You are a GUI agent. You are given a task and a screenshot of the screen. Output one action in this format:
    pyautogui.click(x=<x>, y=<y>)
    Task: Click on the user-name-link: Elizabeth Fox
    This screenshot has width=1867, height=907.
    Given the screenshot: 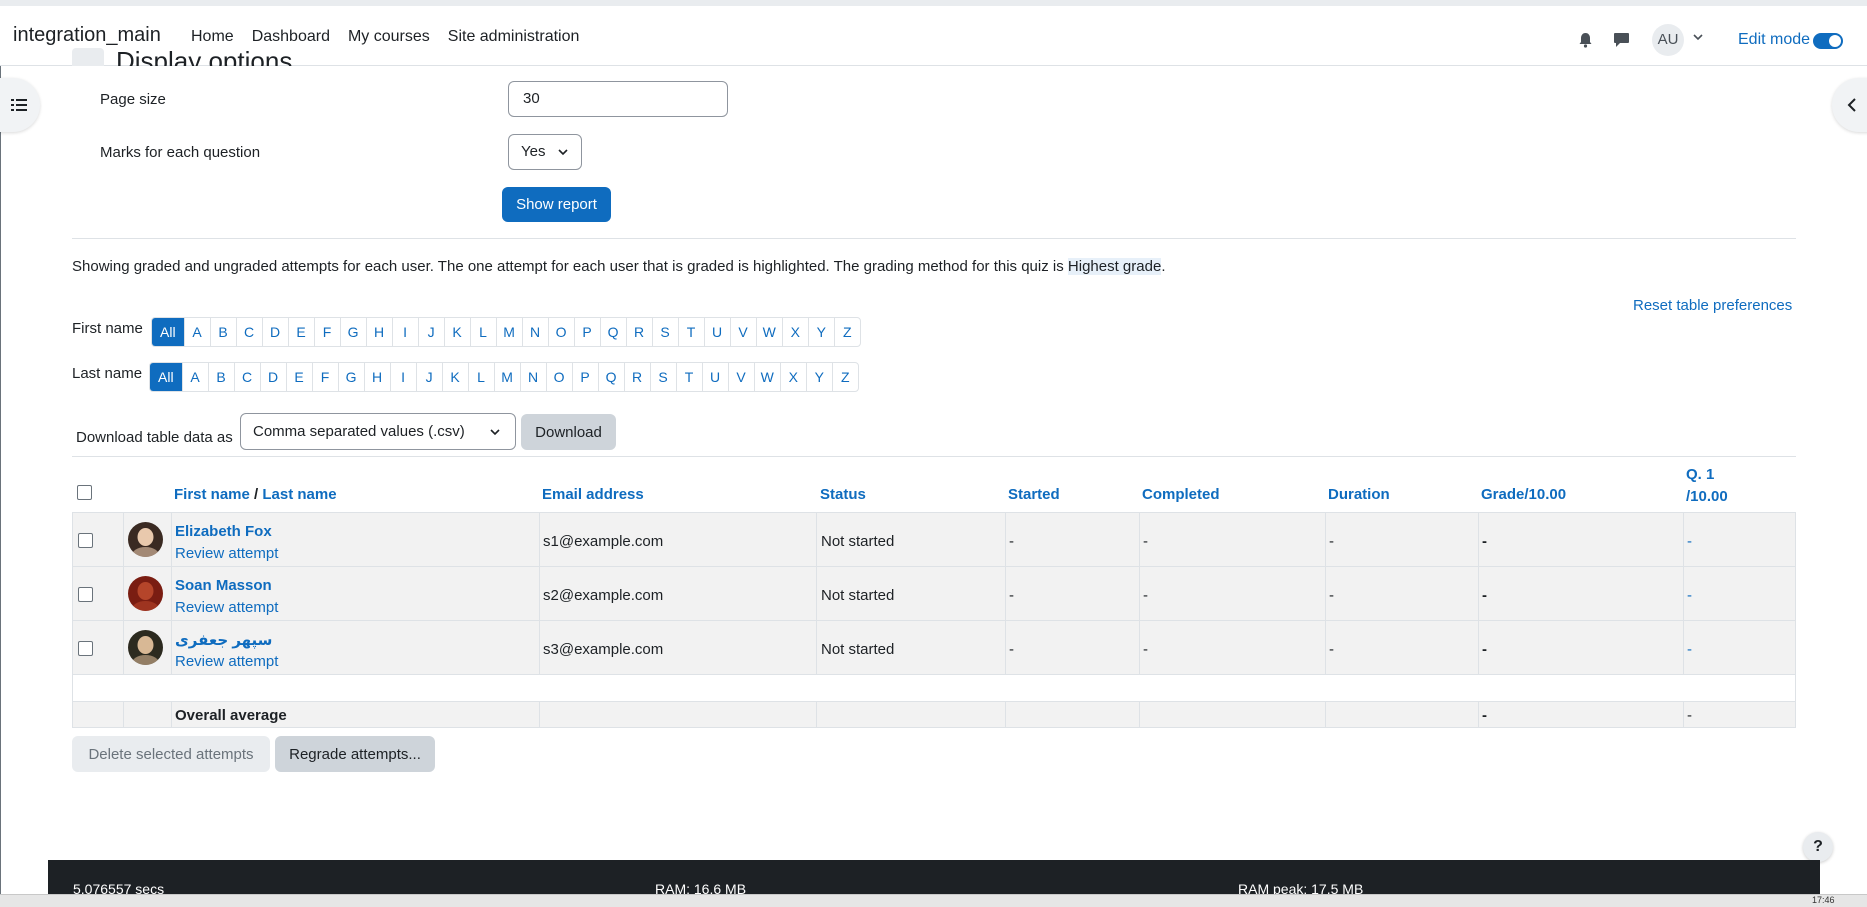 What is the action you would take?
    pyautogui.click(x=223, y=531)
    